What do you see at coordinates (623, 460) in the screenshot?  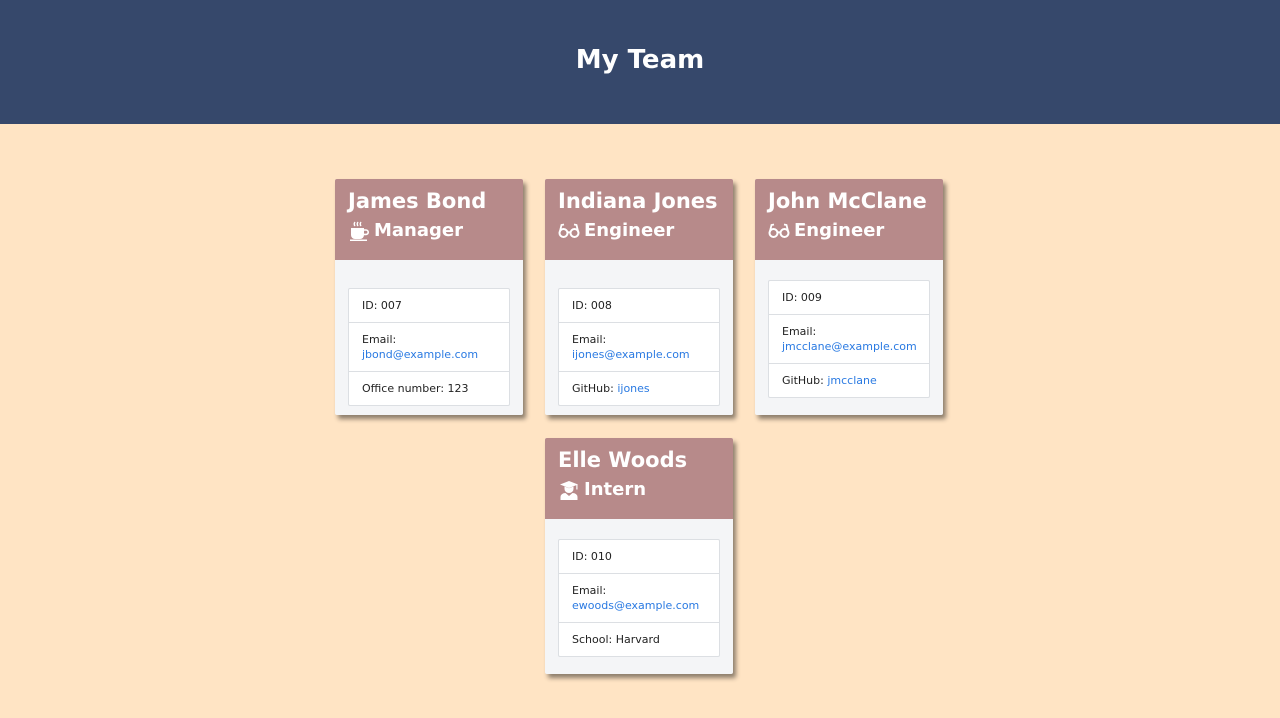 I see `employee-name: Elle Woods` at bounding box center [623, 460].